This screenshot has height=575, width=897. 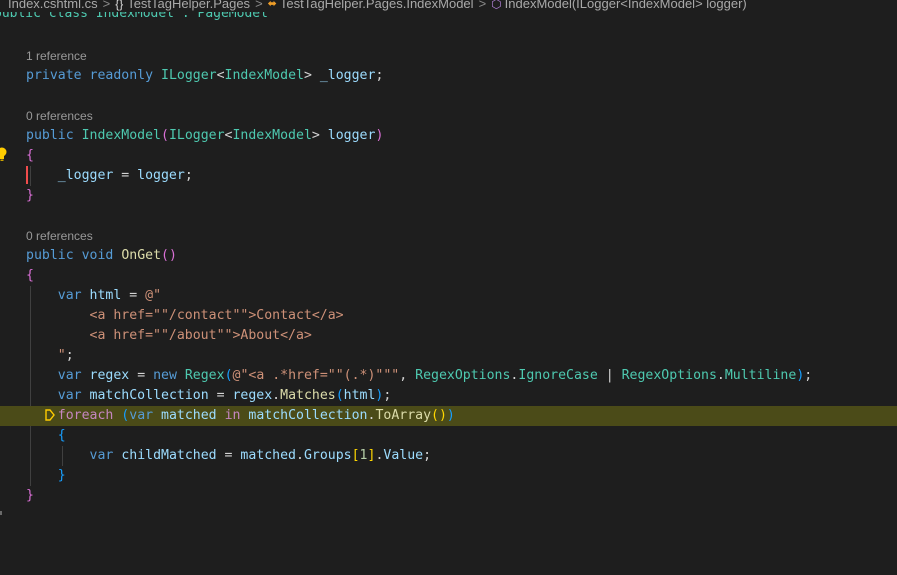 What do you see at coordinates (169, 455) in the screenshot?
I see `identifier: childMatched` at bounding box center [169, 455].